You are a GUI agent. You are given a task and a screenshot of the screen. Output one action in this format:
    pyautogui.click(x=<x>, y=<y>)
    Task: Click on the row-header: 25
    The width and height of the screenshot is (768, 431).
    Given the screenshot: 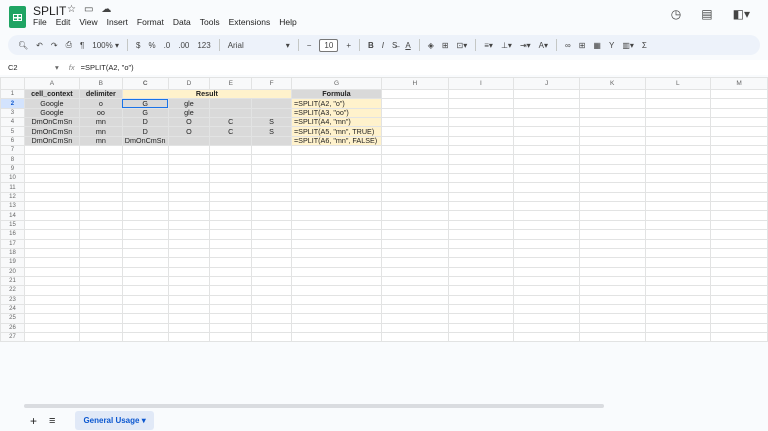 What is the action you would take?
    pyautogui.click(x=12, y=318)
    